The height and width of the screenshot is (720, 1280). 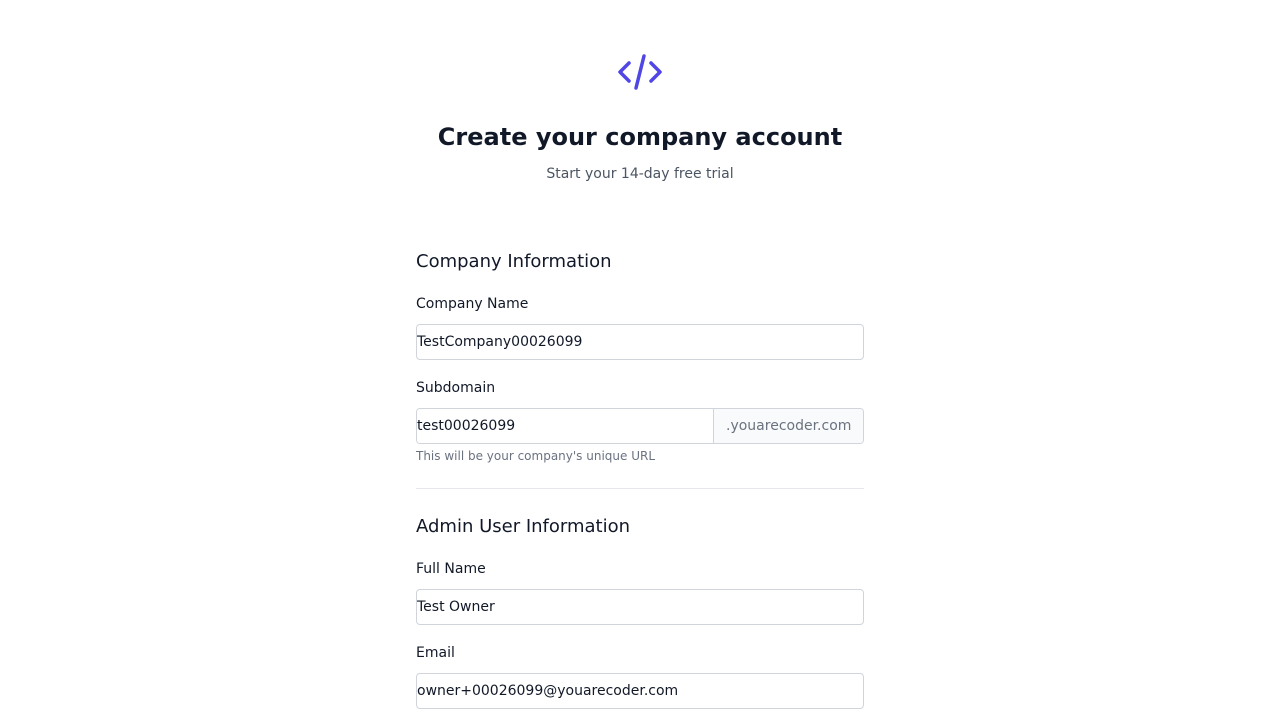 What do you see at coordinates (565, 426) in the screenshot?
I see `subdomain-input: test00026099` at bounding box center [565, 426].